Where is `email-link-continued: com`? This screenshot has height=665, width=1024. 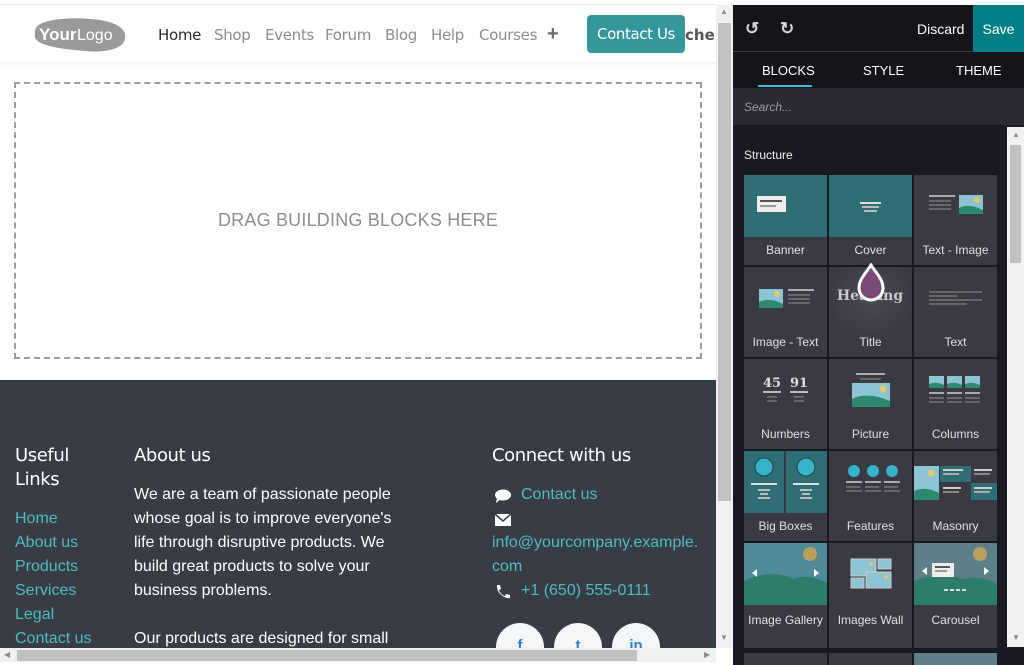
email-link-continued: com is located at coordinates (507, 567).